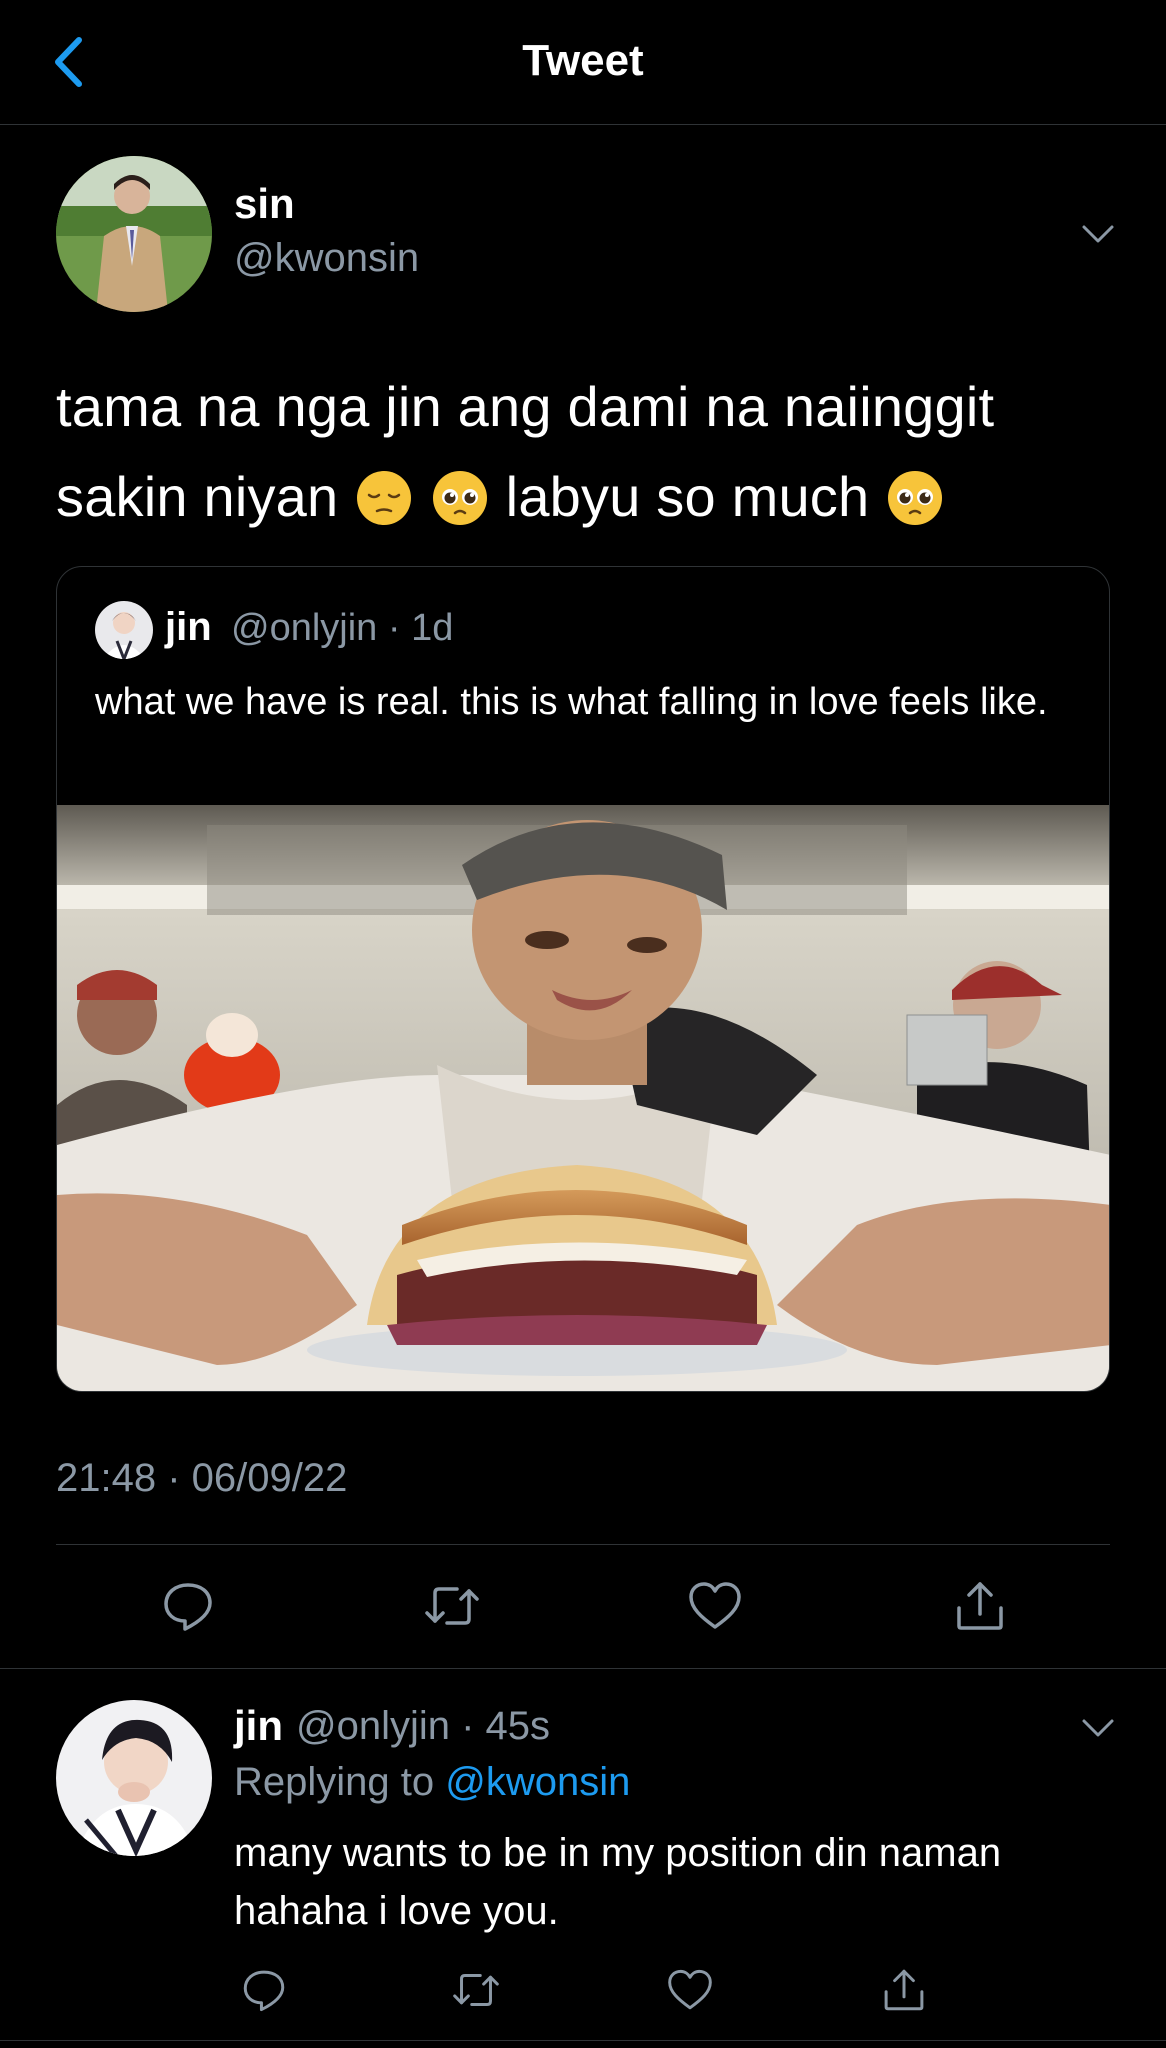 This screenshot has height=2048, width=1166. Describe the element at coordinates (687, 496) in the screenshot. I see `tweet-text-line2-end: labyu so much` at that location.